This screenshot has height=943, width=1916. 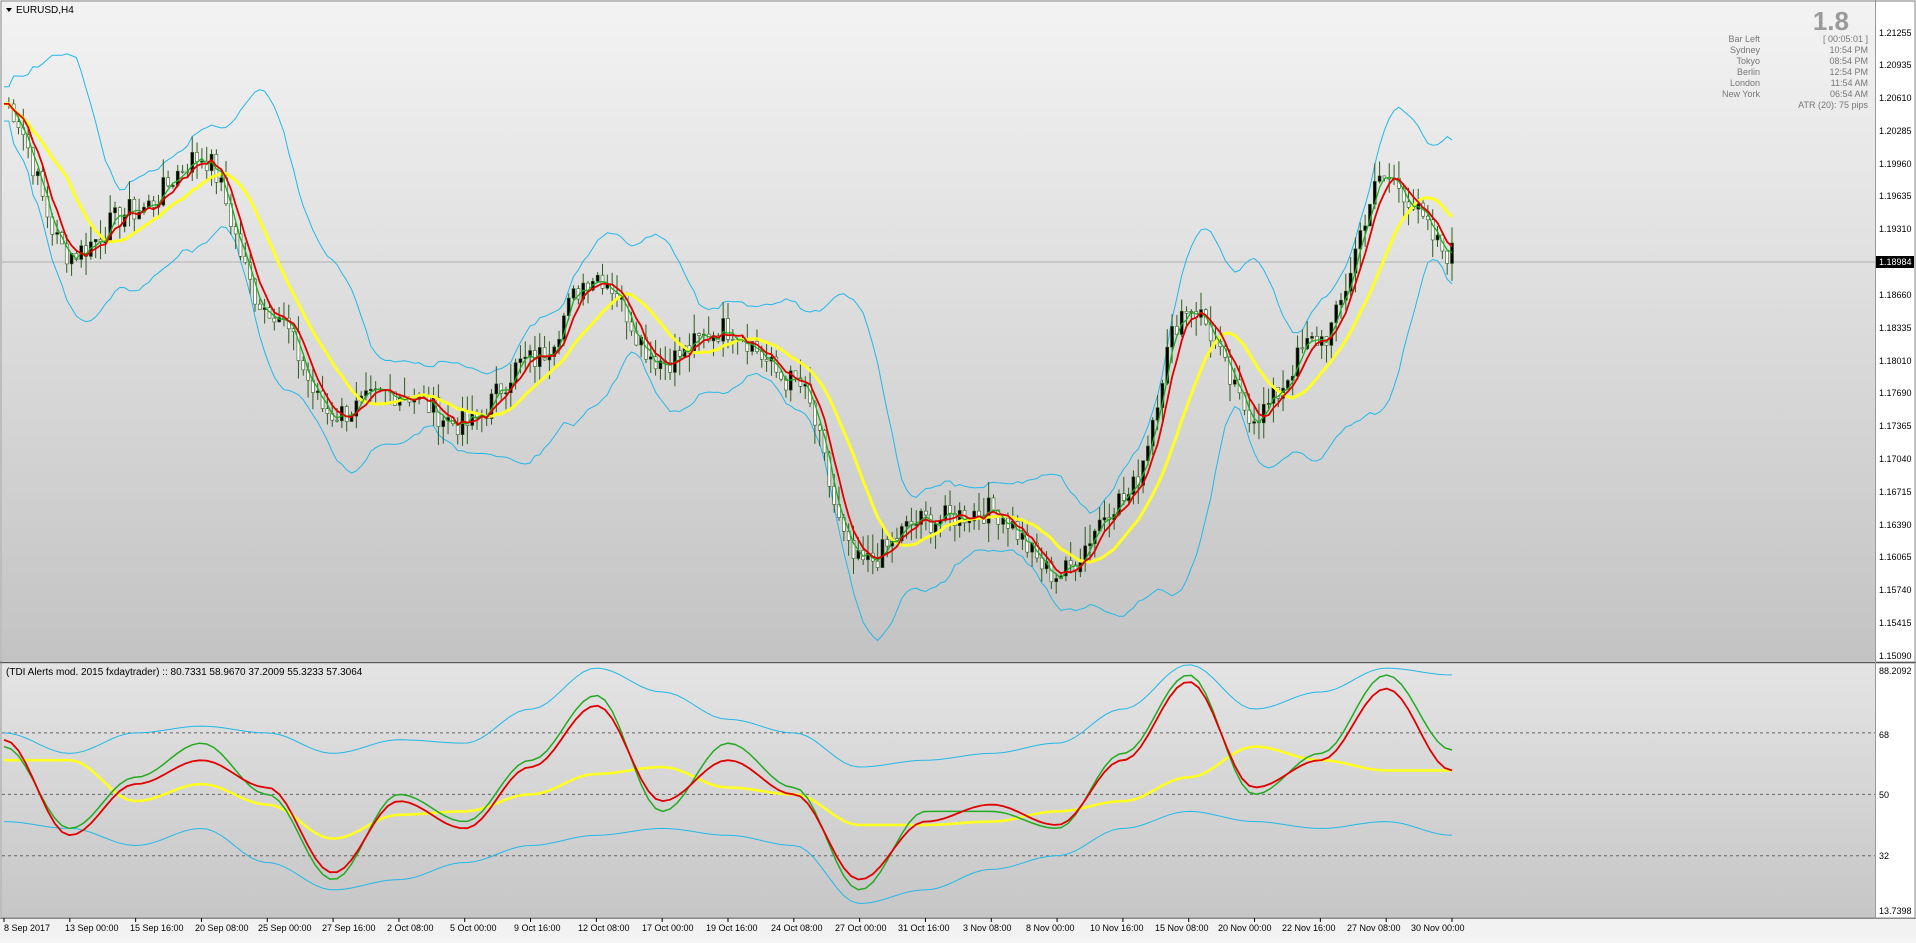 I want to click on time-tick-label: 19 Oct 16:00, so click(x=732, y=928).